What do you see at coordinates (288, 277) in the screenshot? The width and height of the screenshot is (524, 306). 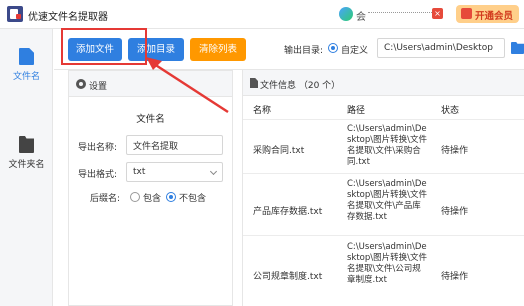 I see `file-name-cell: 公司规章制度.txt` at bounding box center [288, 277].